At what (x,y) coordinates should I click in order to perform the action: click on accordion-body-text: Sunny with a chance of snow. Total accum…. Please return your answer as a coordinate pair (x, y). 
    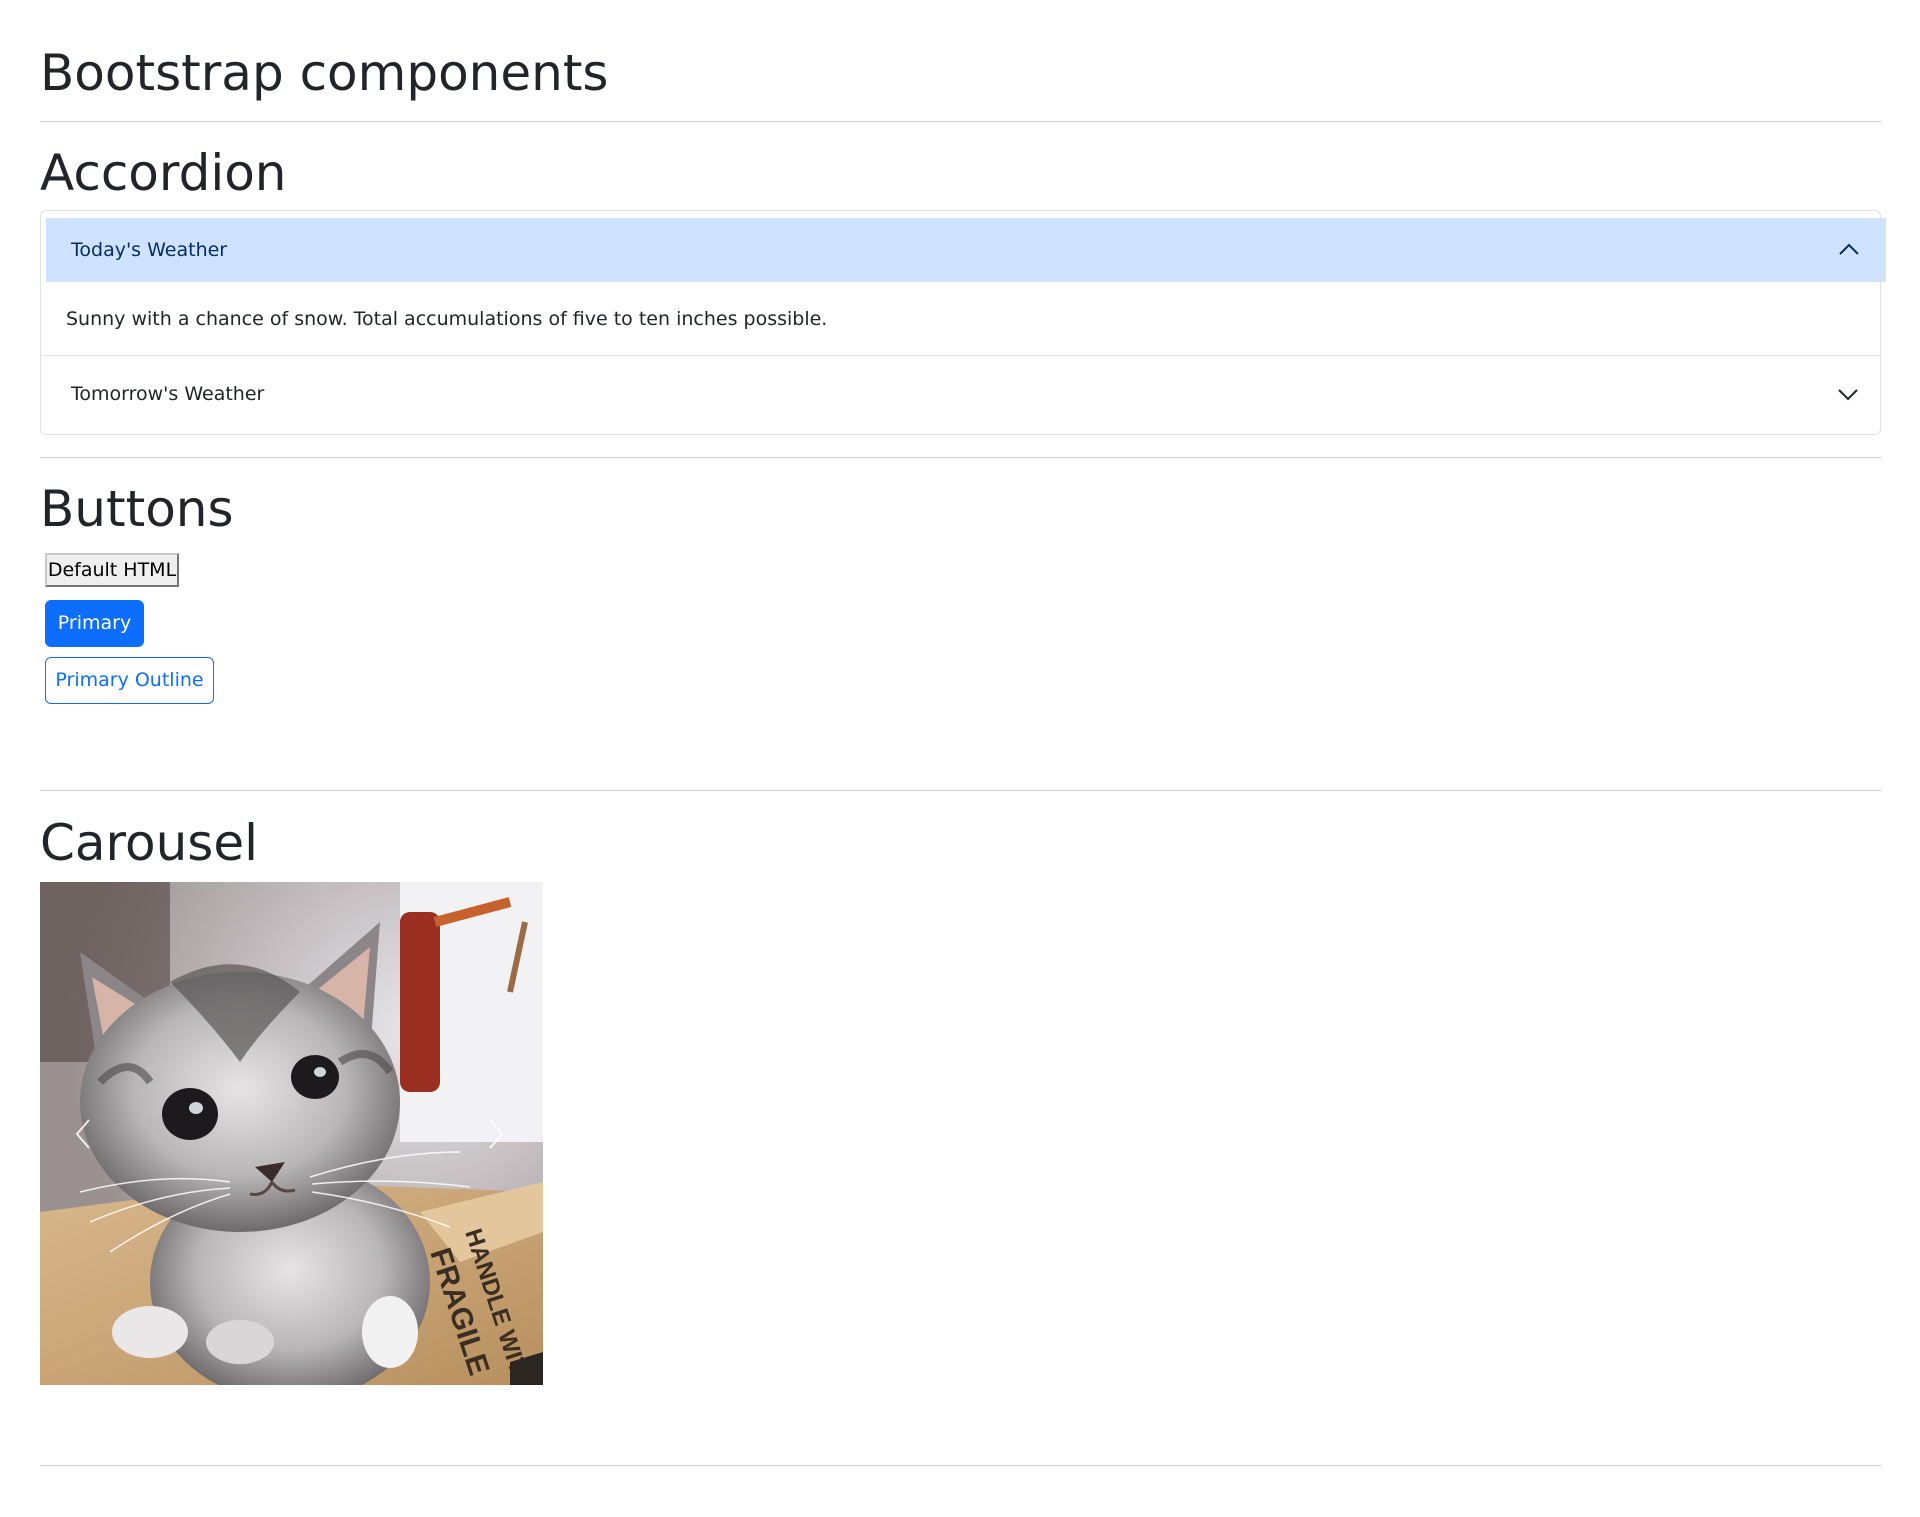
    Looking at the image, I should click on (447, 319).